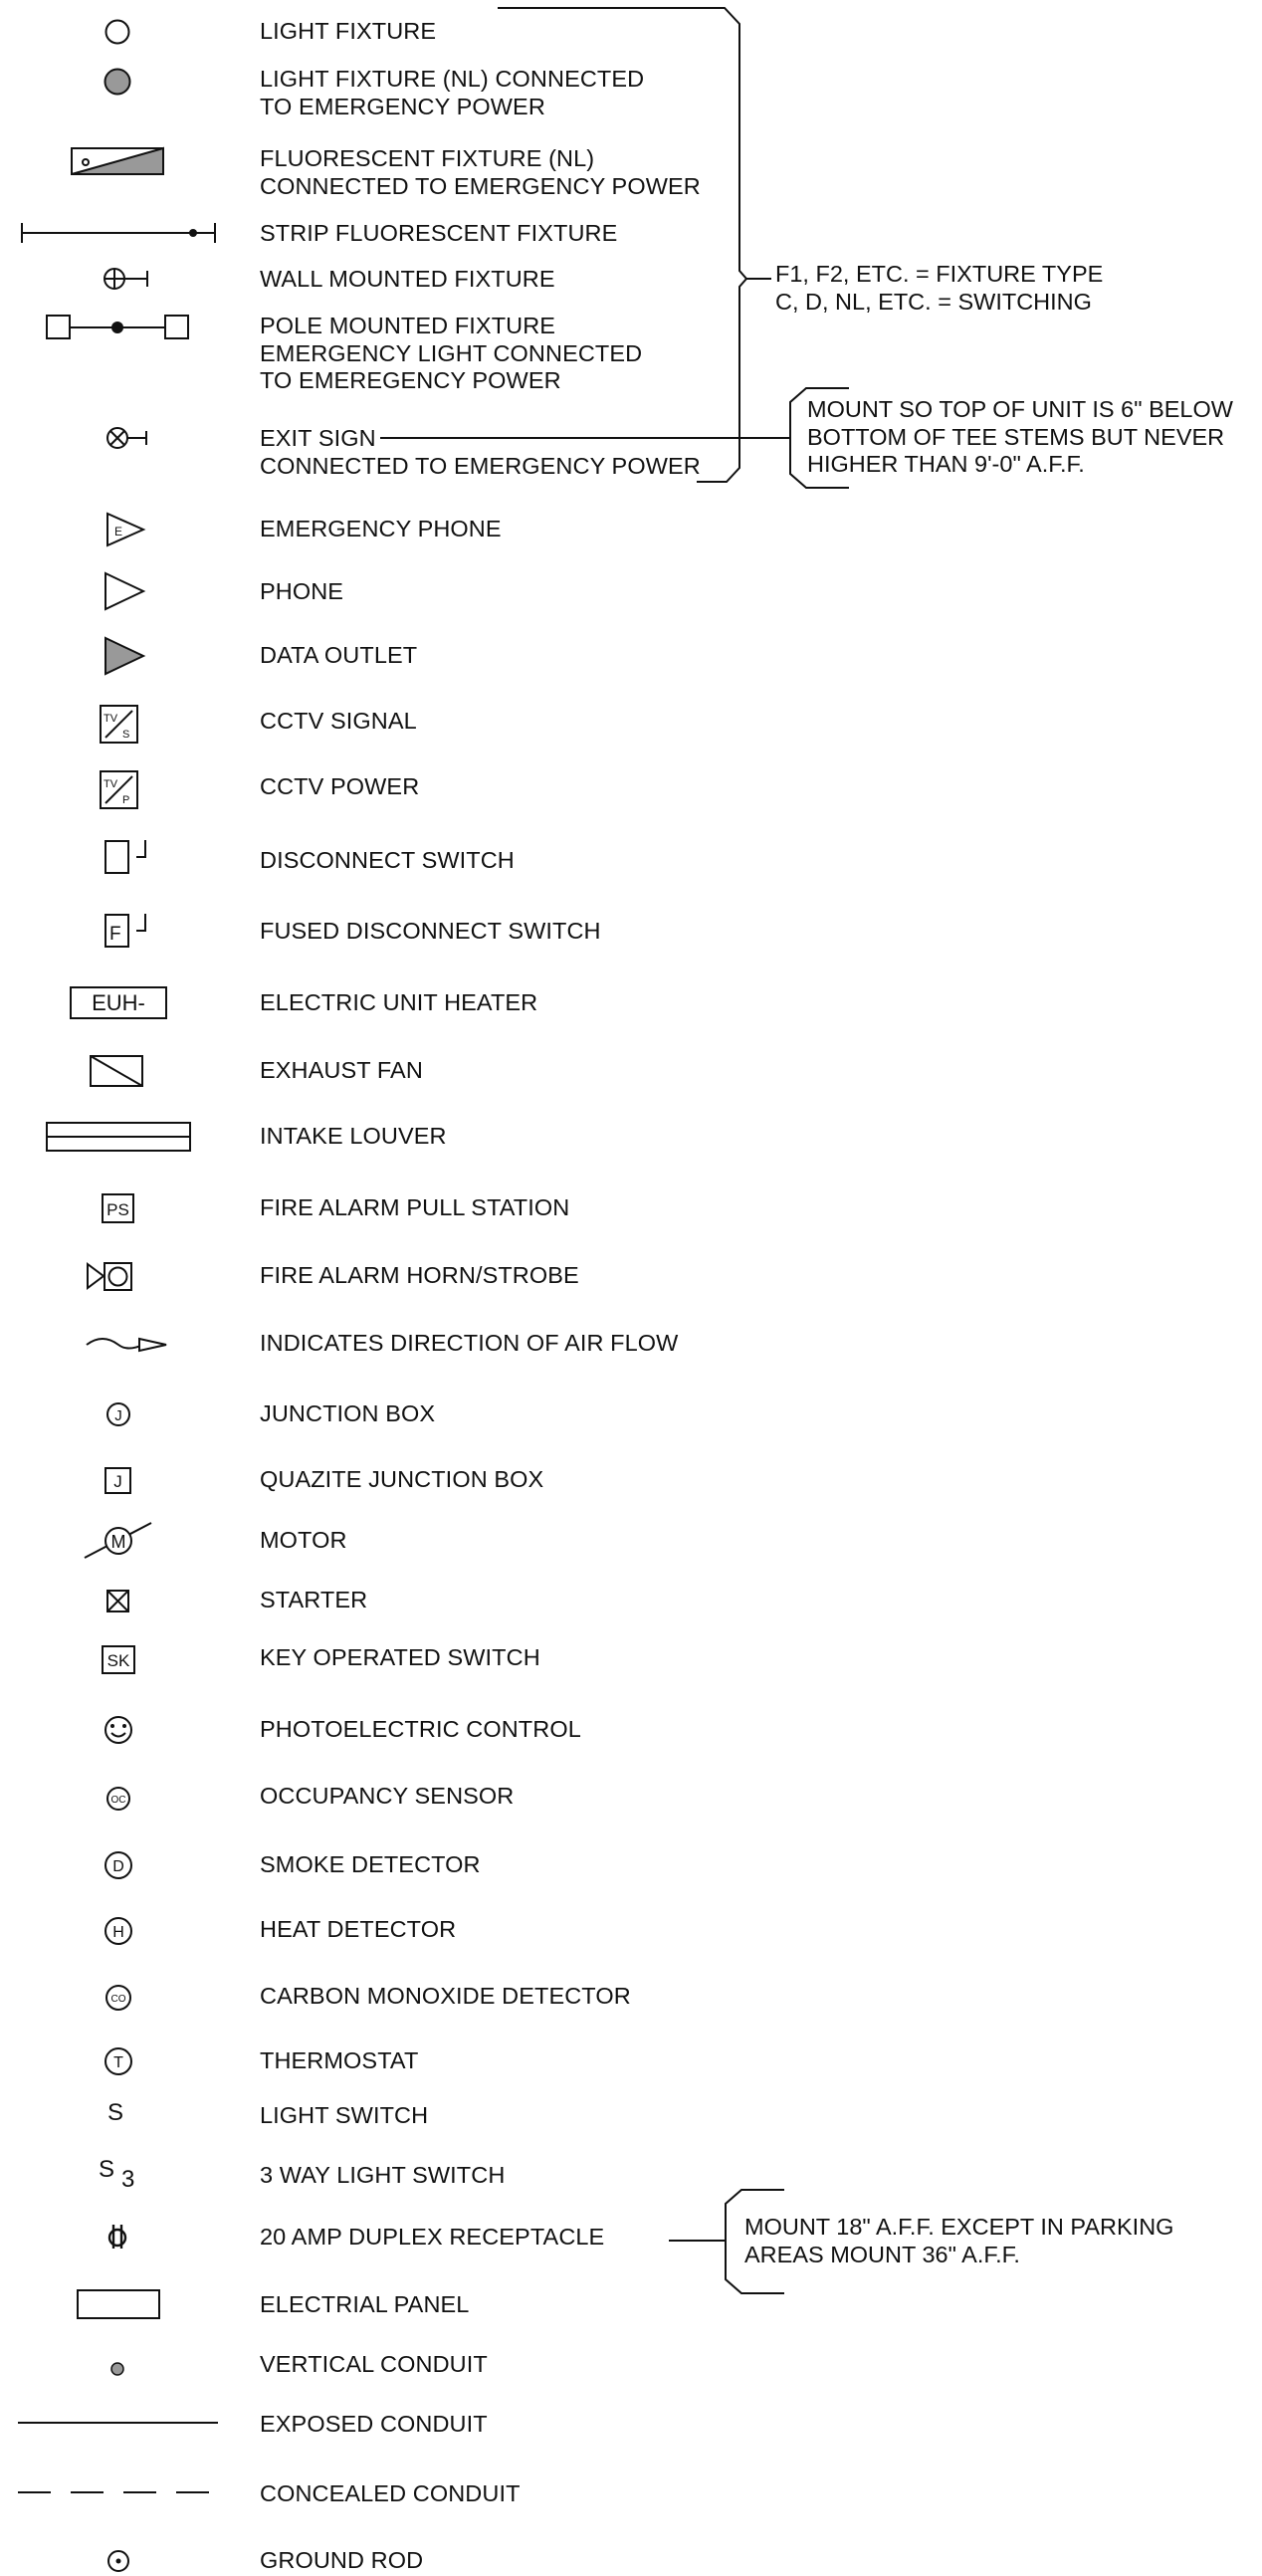  I want to click on ground-rod-icon, so click(118, 2561).